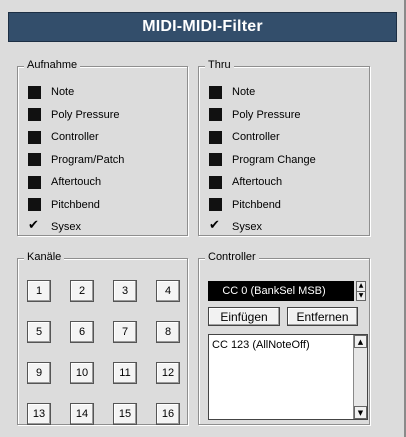  I want to click on insert-button: Einfügen, so click(244, 316).